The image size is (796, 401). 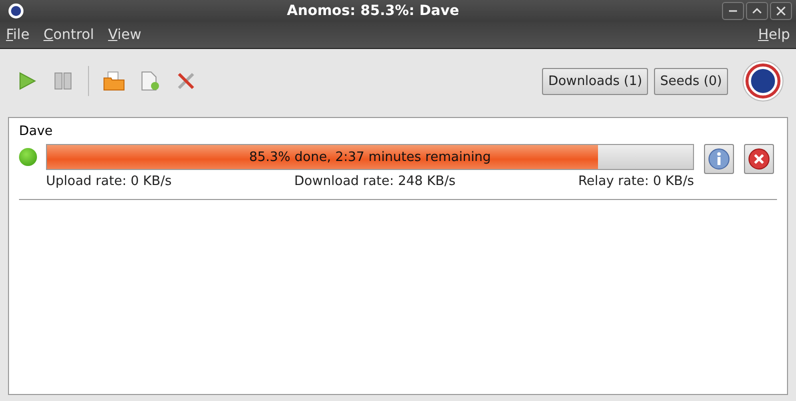 I want to click on close-button, so click(x=781, y=11).